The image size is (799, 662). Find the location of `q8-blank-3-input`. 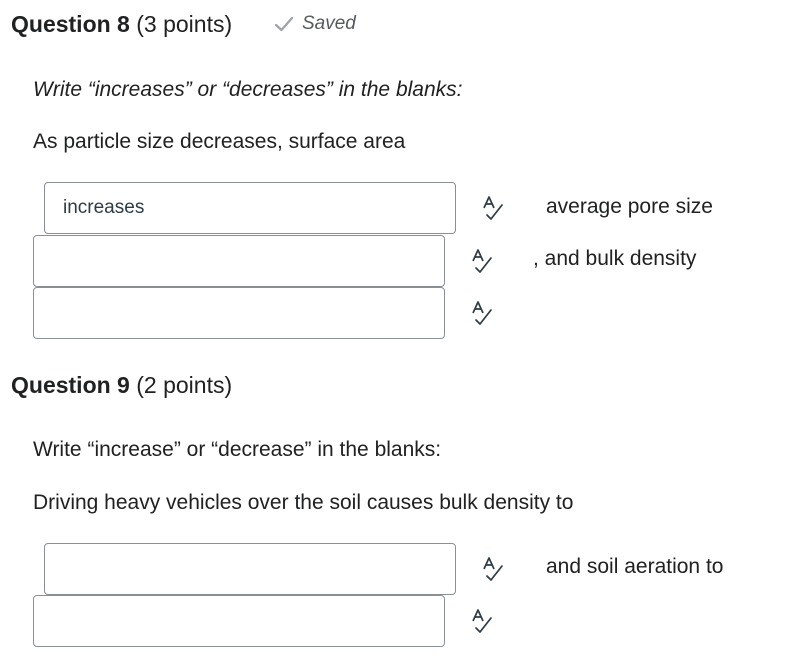

q8-blank-3-input is located at coordinates (239, 313).